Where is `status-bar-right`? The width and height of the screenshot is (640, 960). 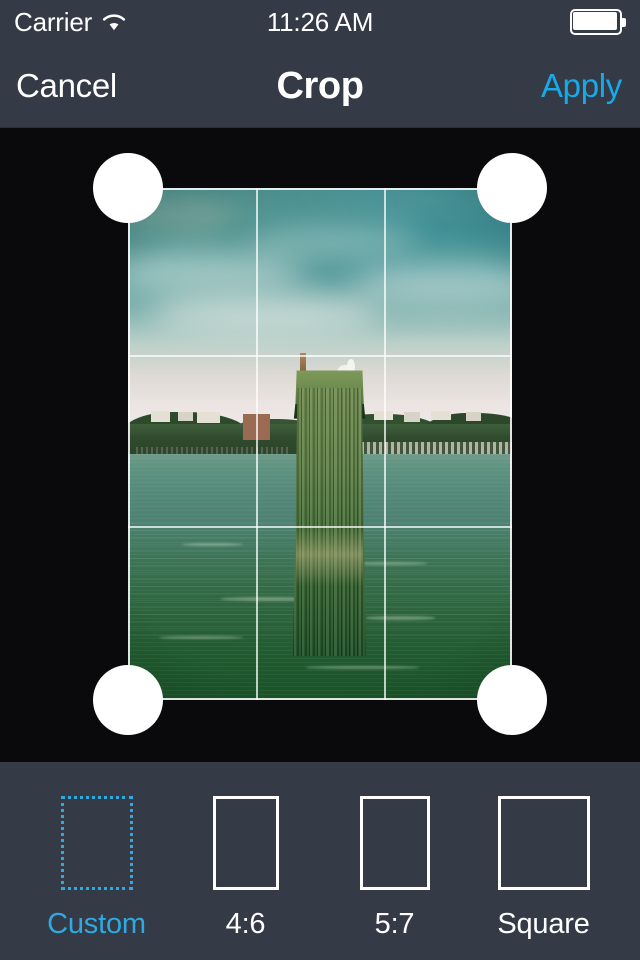
status-bar-right is located at coordinates (598, 22).